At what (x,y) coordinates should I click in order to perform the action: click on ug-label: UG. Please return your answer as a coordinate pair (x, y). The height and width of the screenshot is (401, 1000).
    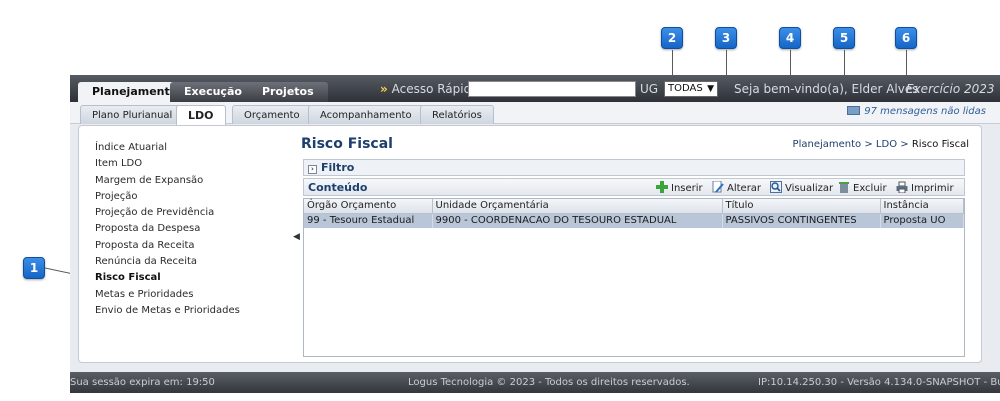
    Looking at the image, I should click on (649, 89).